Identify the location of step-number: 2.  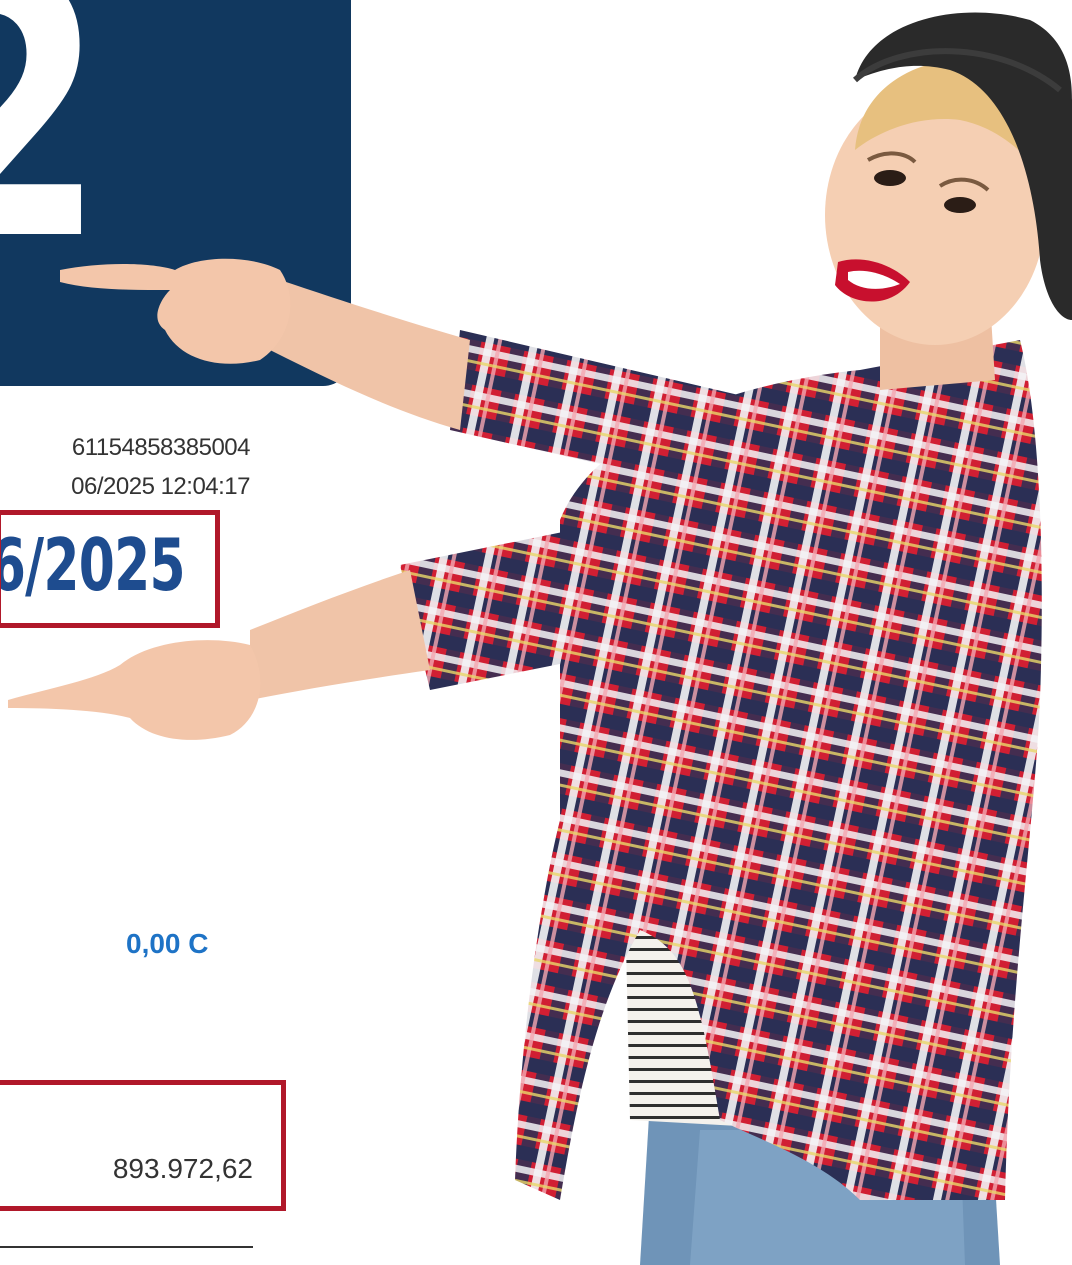
(52, 145).